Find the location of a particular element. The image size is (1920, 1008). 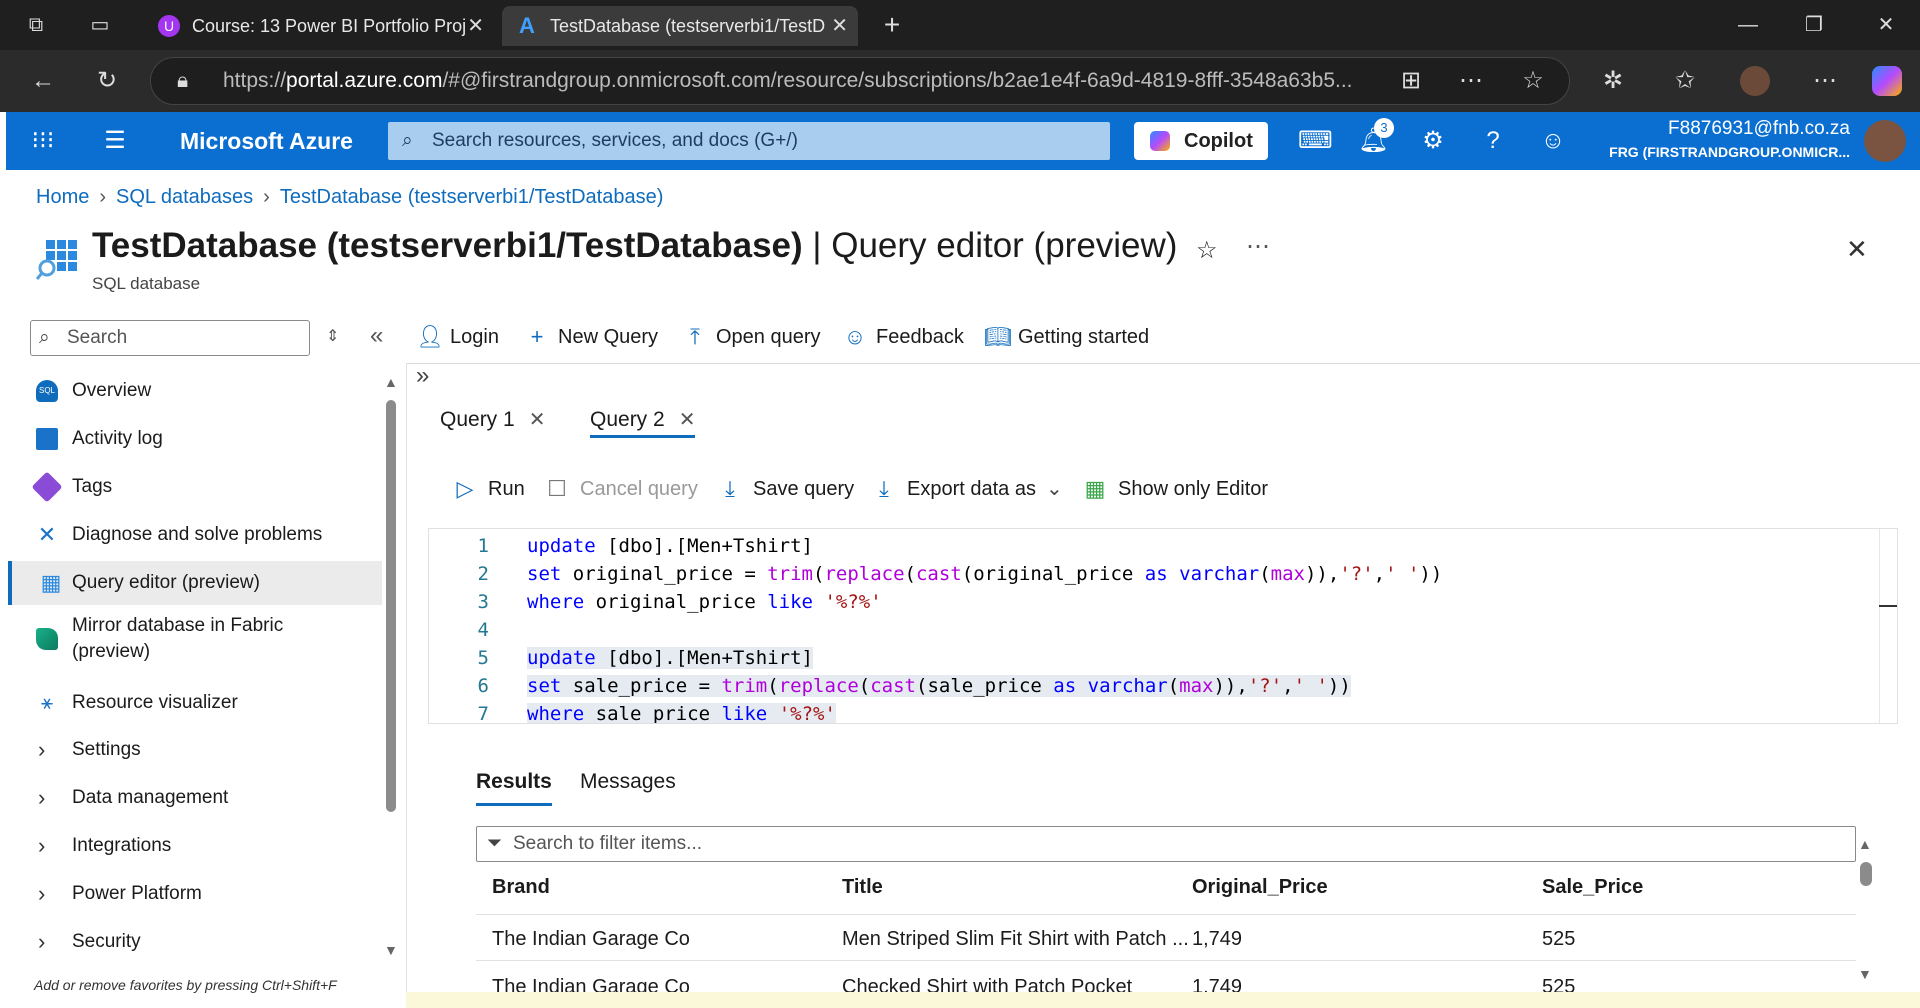

activity-log-icon is located at coordinates (47, 439).